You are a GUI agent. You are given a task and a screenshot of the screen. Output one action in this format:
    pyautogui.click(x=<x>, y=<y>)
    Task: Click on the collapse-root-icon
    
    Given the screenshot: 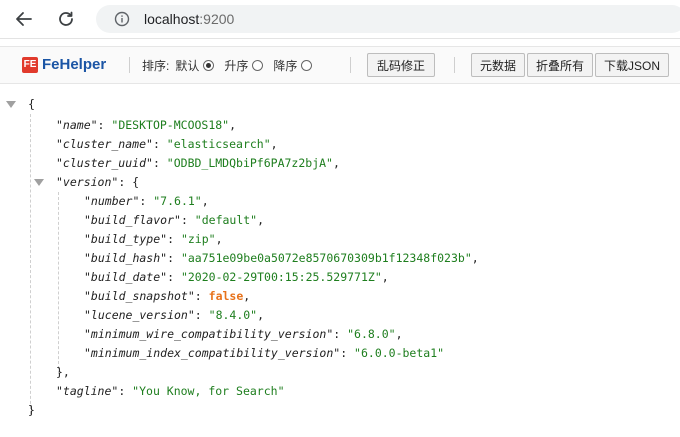 What is the action you would take?
    pyautogui.click(x=11, y=104)
    